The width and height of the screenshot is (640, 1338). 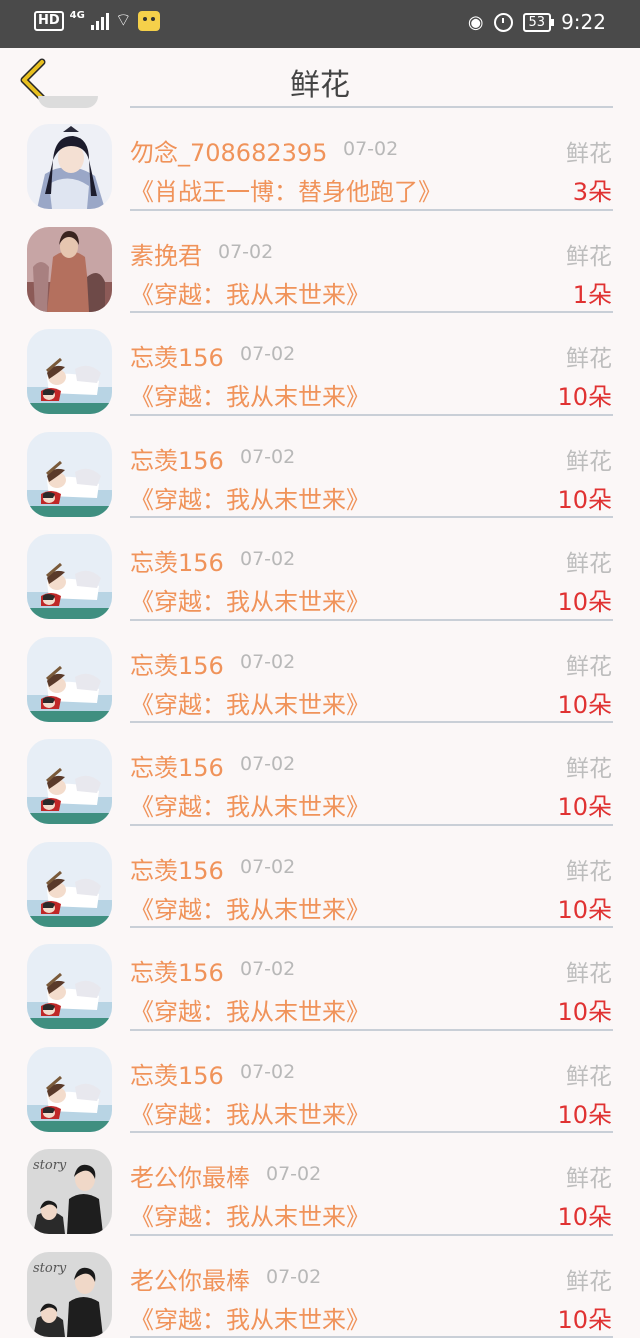 I want to click on list-item-11: story 老公你最棒 07-02 鲜花 《穿越：我从末世来》 10朵, so click(x=320, y=1184).